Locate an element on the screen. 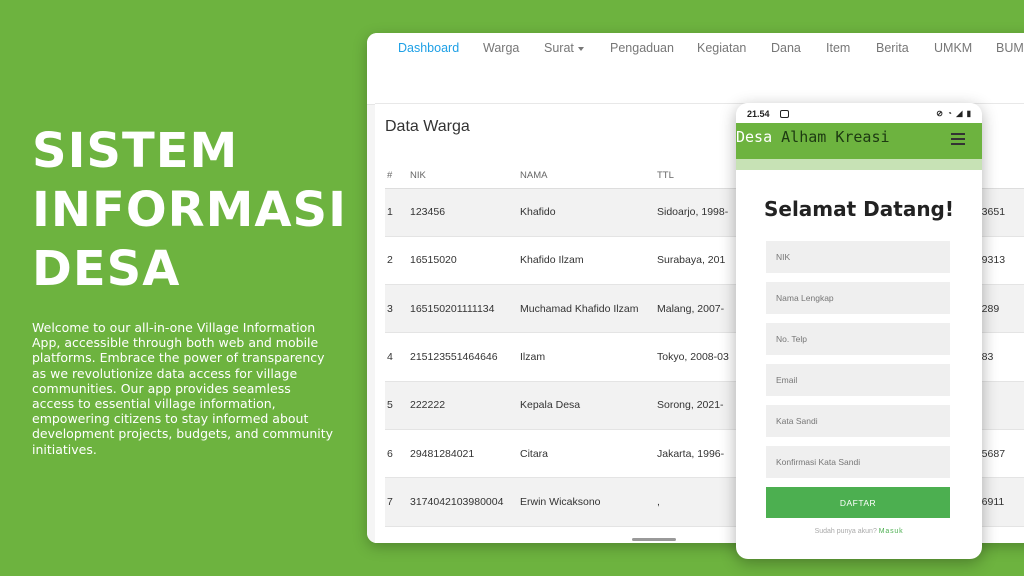 The height and width of the screenshot is (576, 1024). cell-number: 2 is located at coordinates (397, 261).